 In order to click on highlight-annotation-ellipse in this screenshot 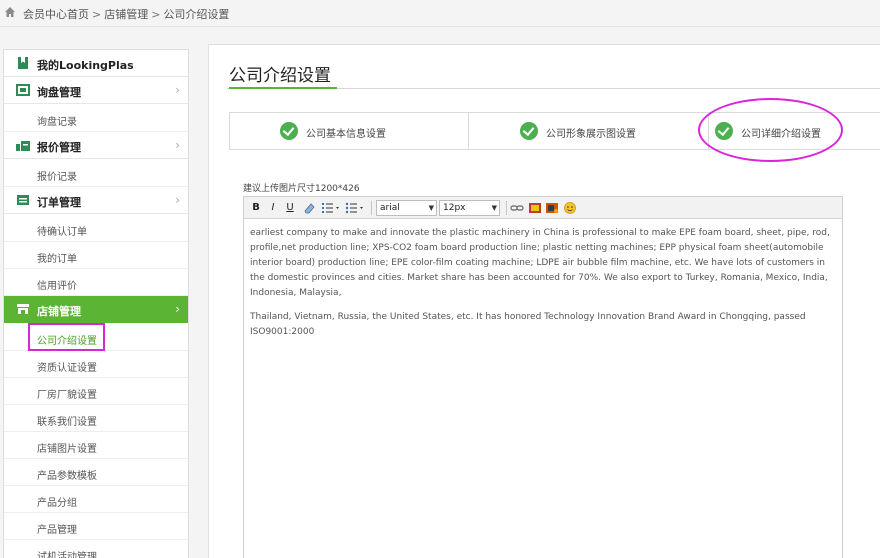, I will do `click(770, 130)`.